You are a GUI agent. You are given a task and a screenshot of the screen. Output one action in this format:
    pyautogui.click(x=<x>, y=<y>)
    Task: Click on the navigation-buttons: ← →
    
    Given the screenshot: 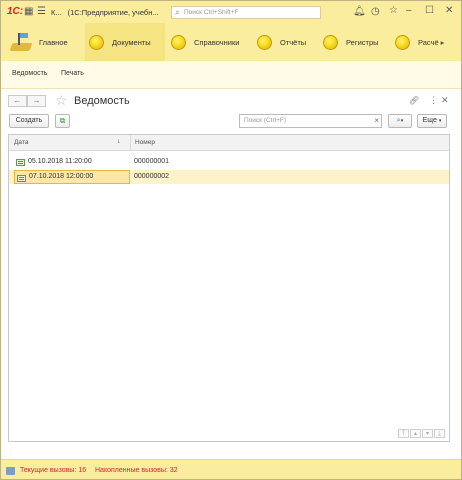 What is the action you would take?
    pyautogui.click(x=27, y=101)
    